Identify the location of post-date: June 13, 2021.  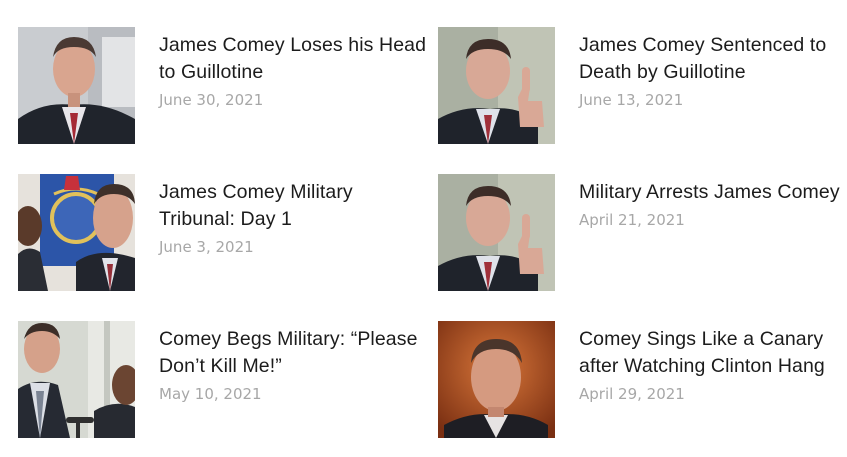
(631, 100).